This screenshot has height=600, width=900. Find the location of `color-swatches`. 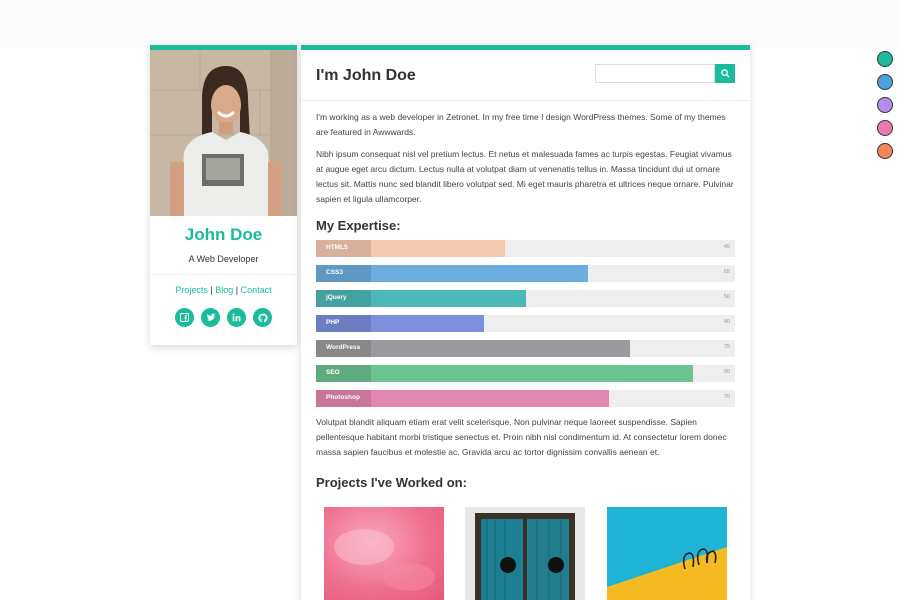

color-swatches is located at coordinates (885, 105).